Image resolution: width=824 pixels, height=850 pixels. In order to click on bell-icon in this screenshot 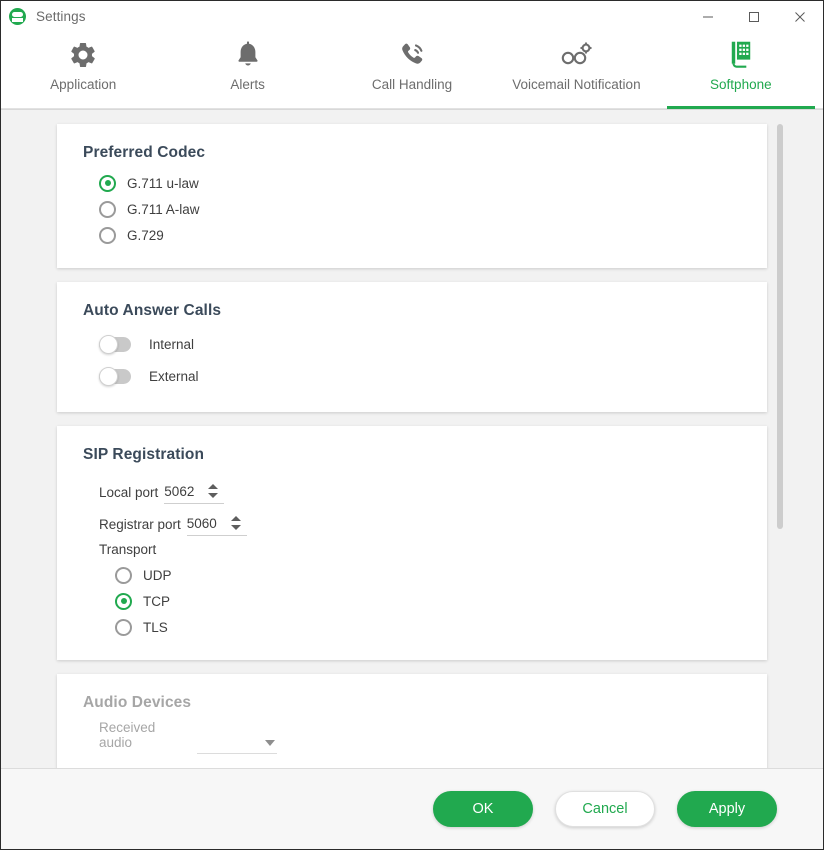, I will do `click(248, 55)`.